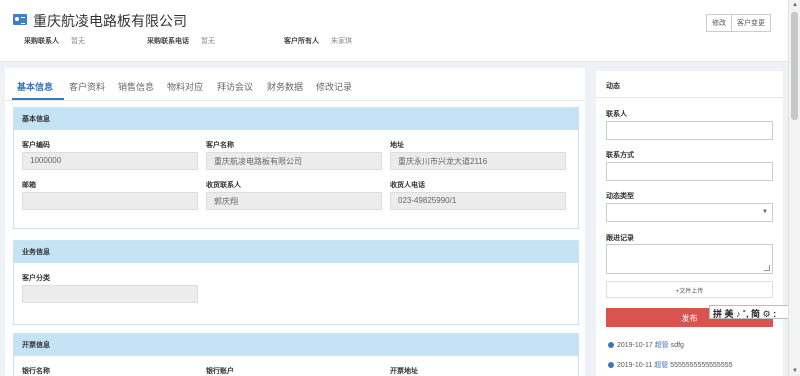  I want to click on field-label: 联系人, so click(616, 114).